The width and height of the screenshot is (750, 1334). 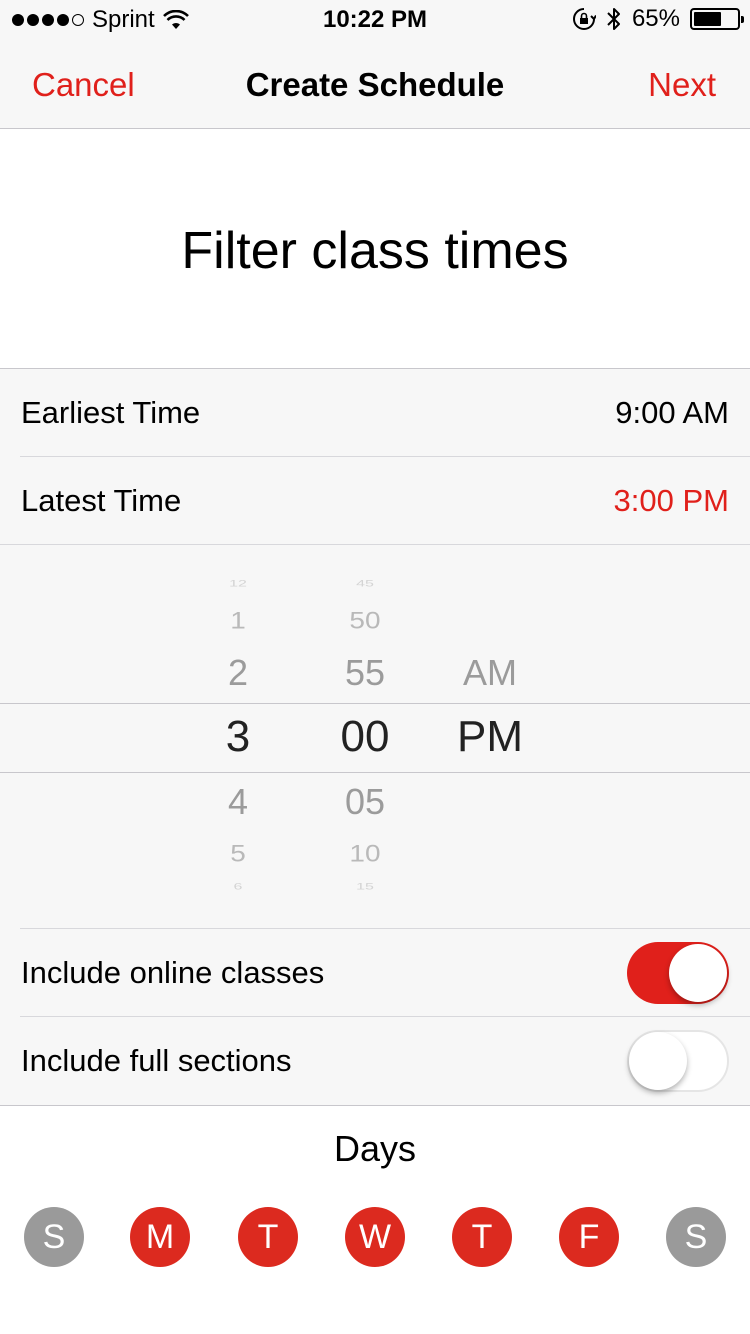 I want to click on rotation-lock-icon, so click(x=584, y=19).